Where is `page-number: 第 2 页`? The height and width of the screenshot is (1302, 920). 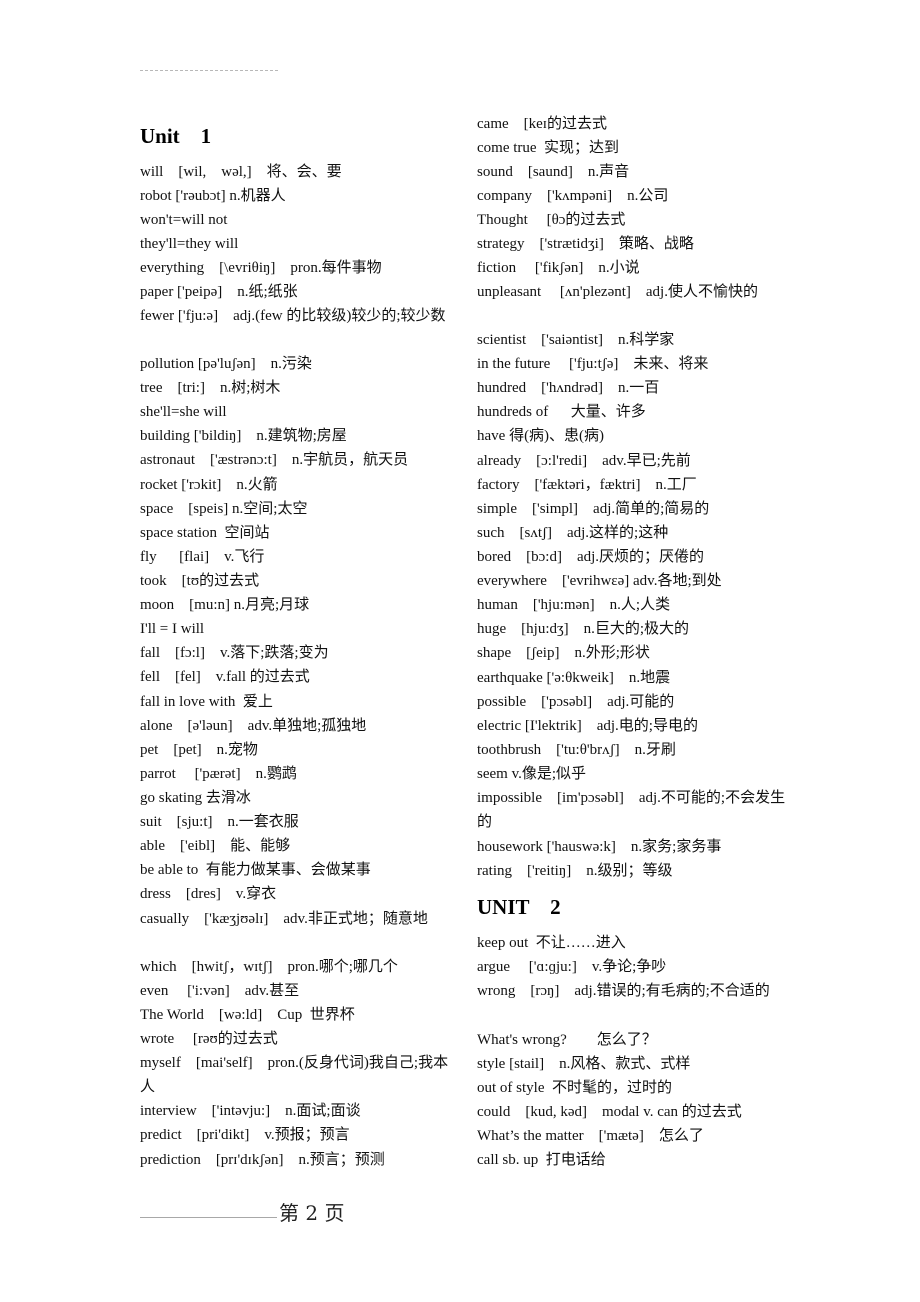 page-number: 第 2 页 is located at coordinates (312, 1213).